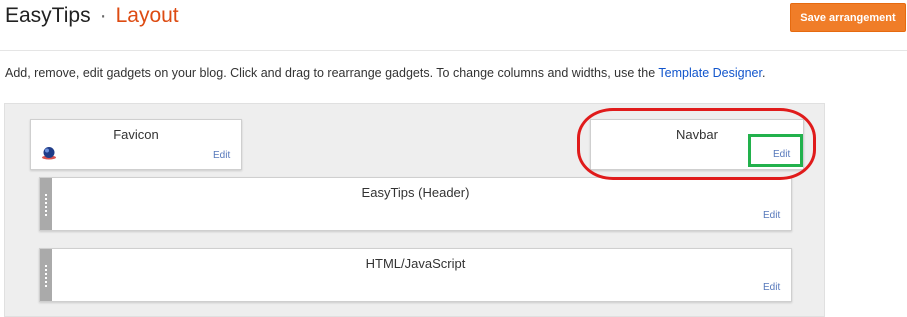 The image size is (907, 317). Describe the element at coordinates (415, 204) in the screenshot. I see `header-gadget: EasyTips (Header) Edit` at that location.